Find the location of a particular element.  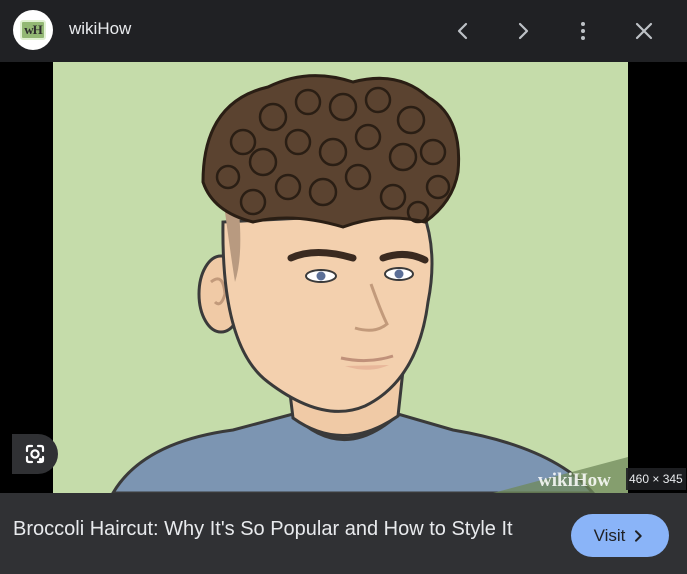

site-name: wikiHow is located at coordinates (100, 29).